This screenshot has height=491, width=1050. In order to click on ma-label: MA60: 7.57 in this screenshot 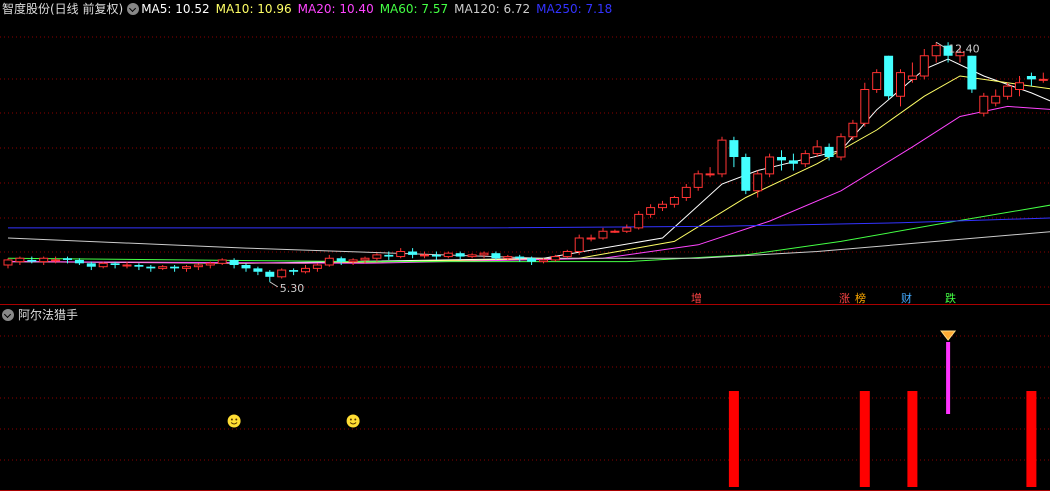, I will do `click(414, 9)`.